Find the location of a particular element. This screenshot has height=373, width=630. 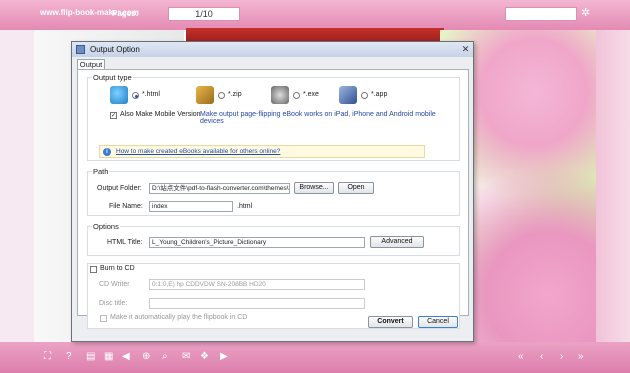

thumbnails-icon: ▦ is located at coordinates (108, 357).